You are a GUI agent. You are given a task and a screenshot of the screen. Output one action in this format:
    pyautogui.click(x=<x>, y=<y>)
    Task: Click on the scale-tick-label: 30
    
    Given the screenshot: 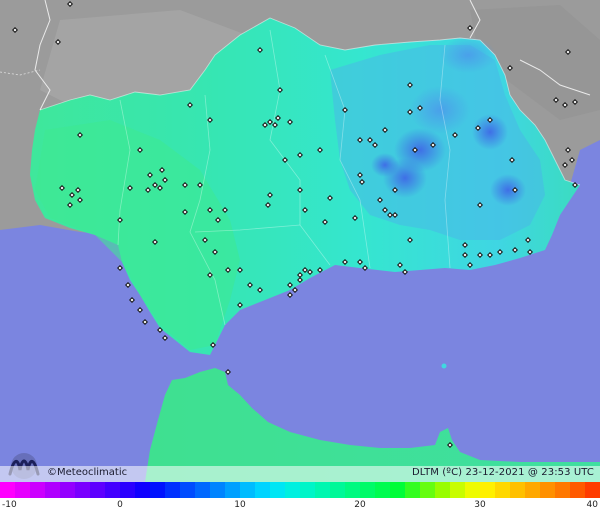 What is the action you would take?
    pyautogui.click(x=480, y=505)
    